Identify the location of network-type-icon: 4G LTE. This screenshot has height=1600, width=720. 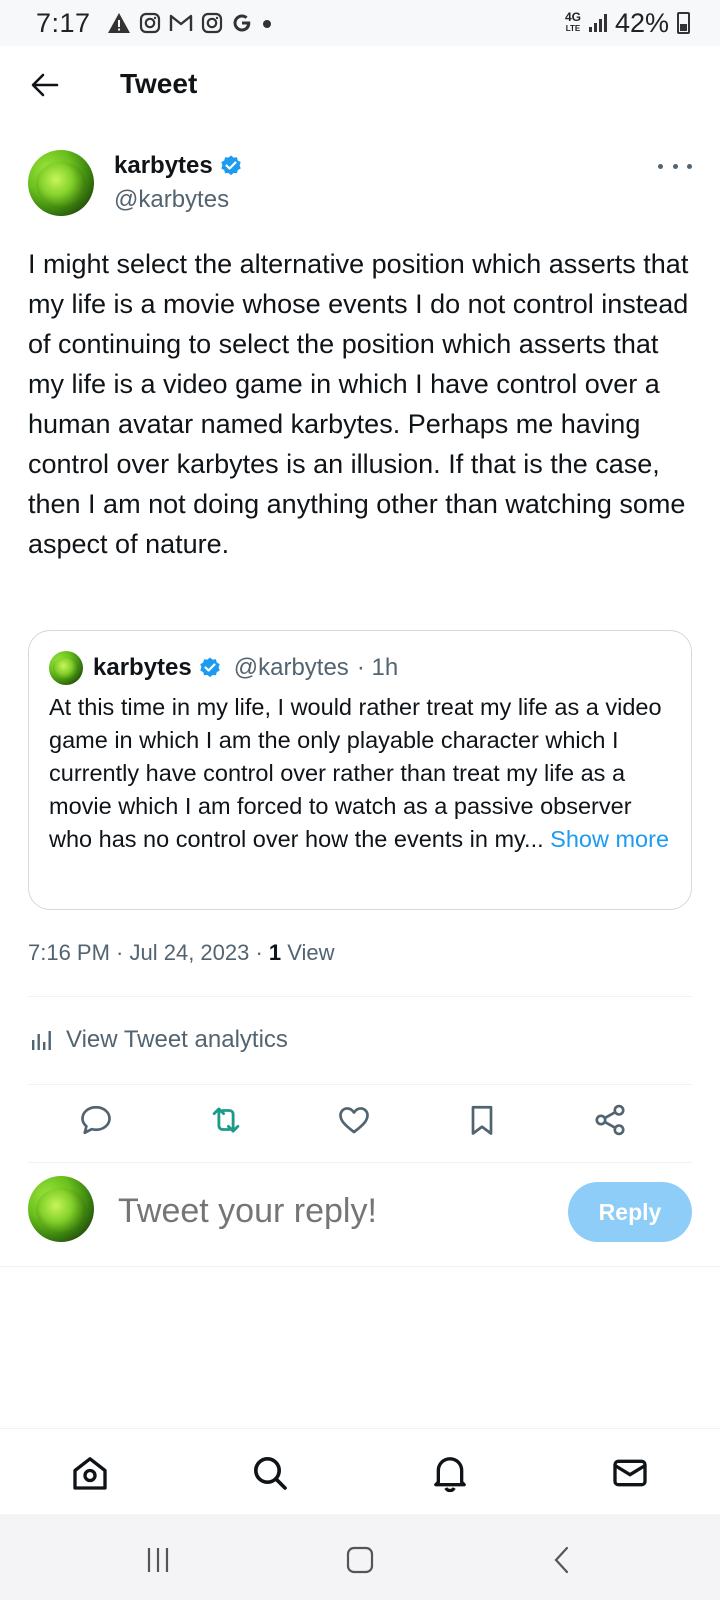
(572, 21).